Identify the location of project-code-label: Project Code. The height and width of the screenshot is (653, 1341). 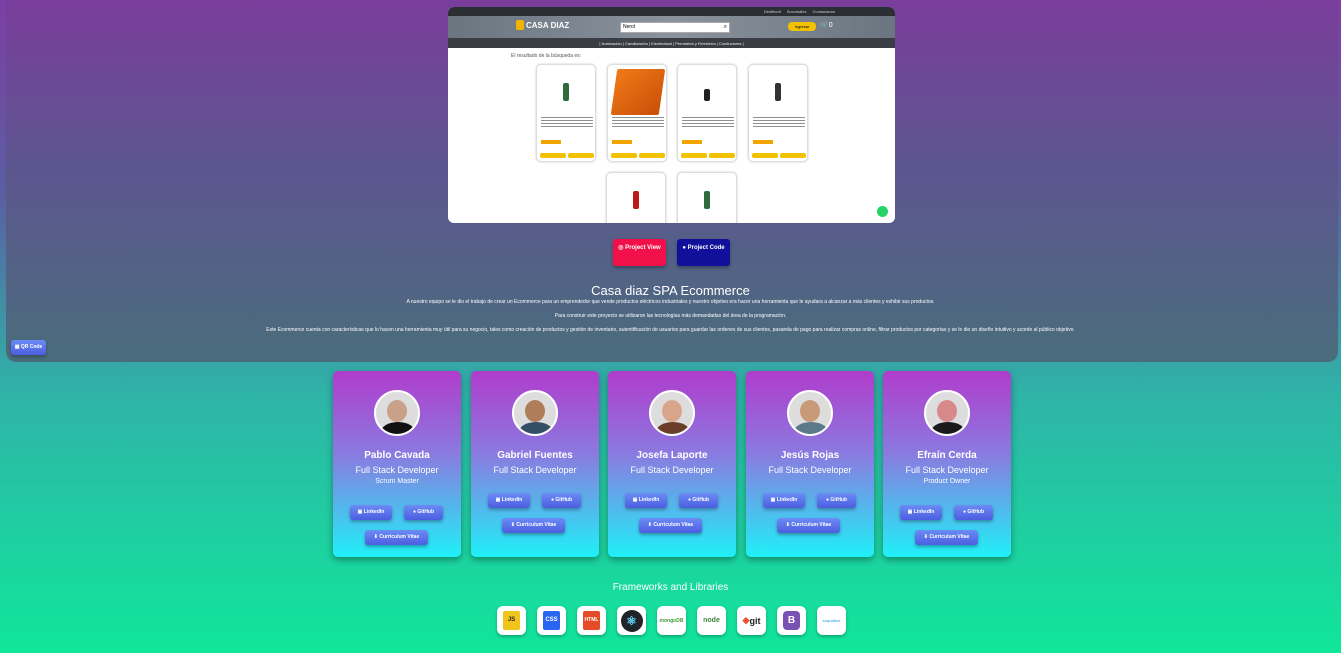
(706, 248).